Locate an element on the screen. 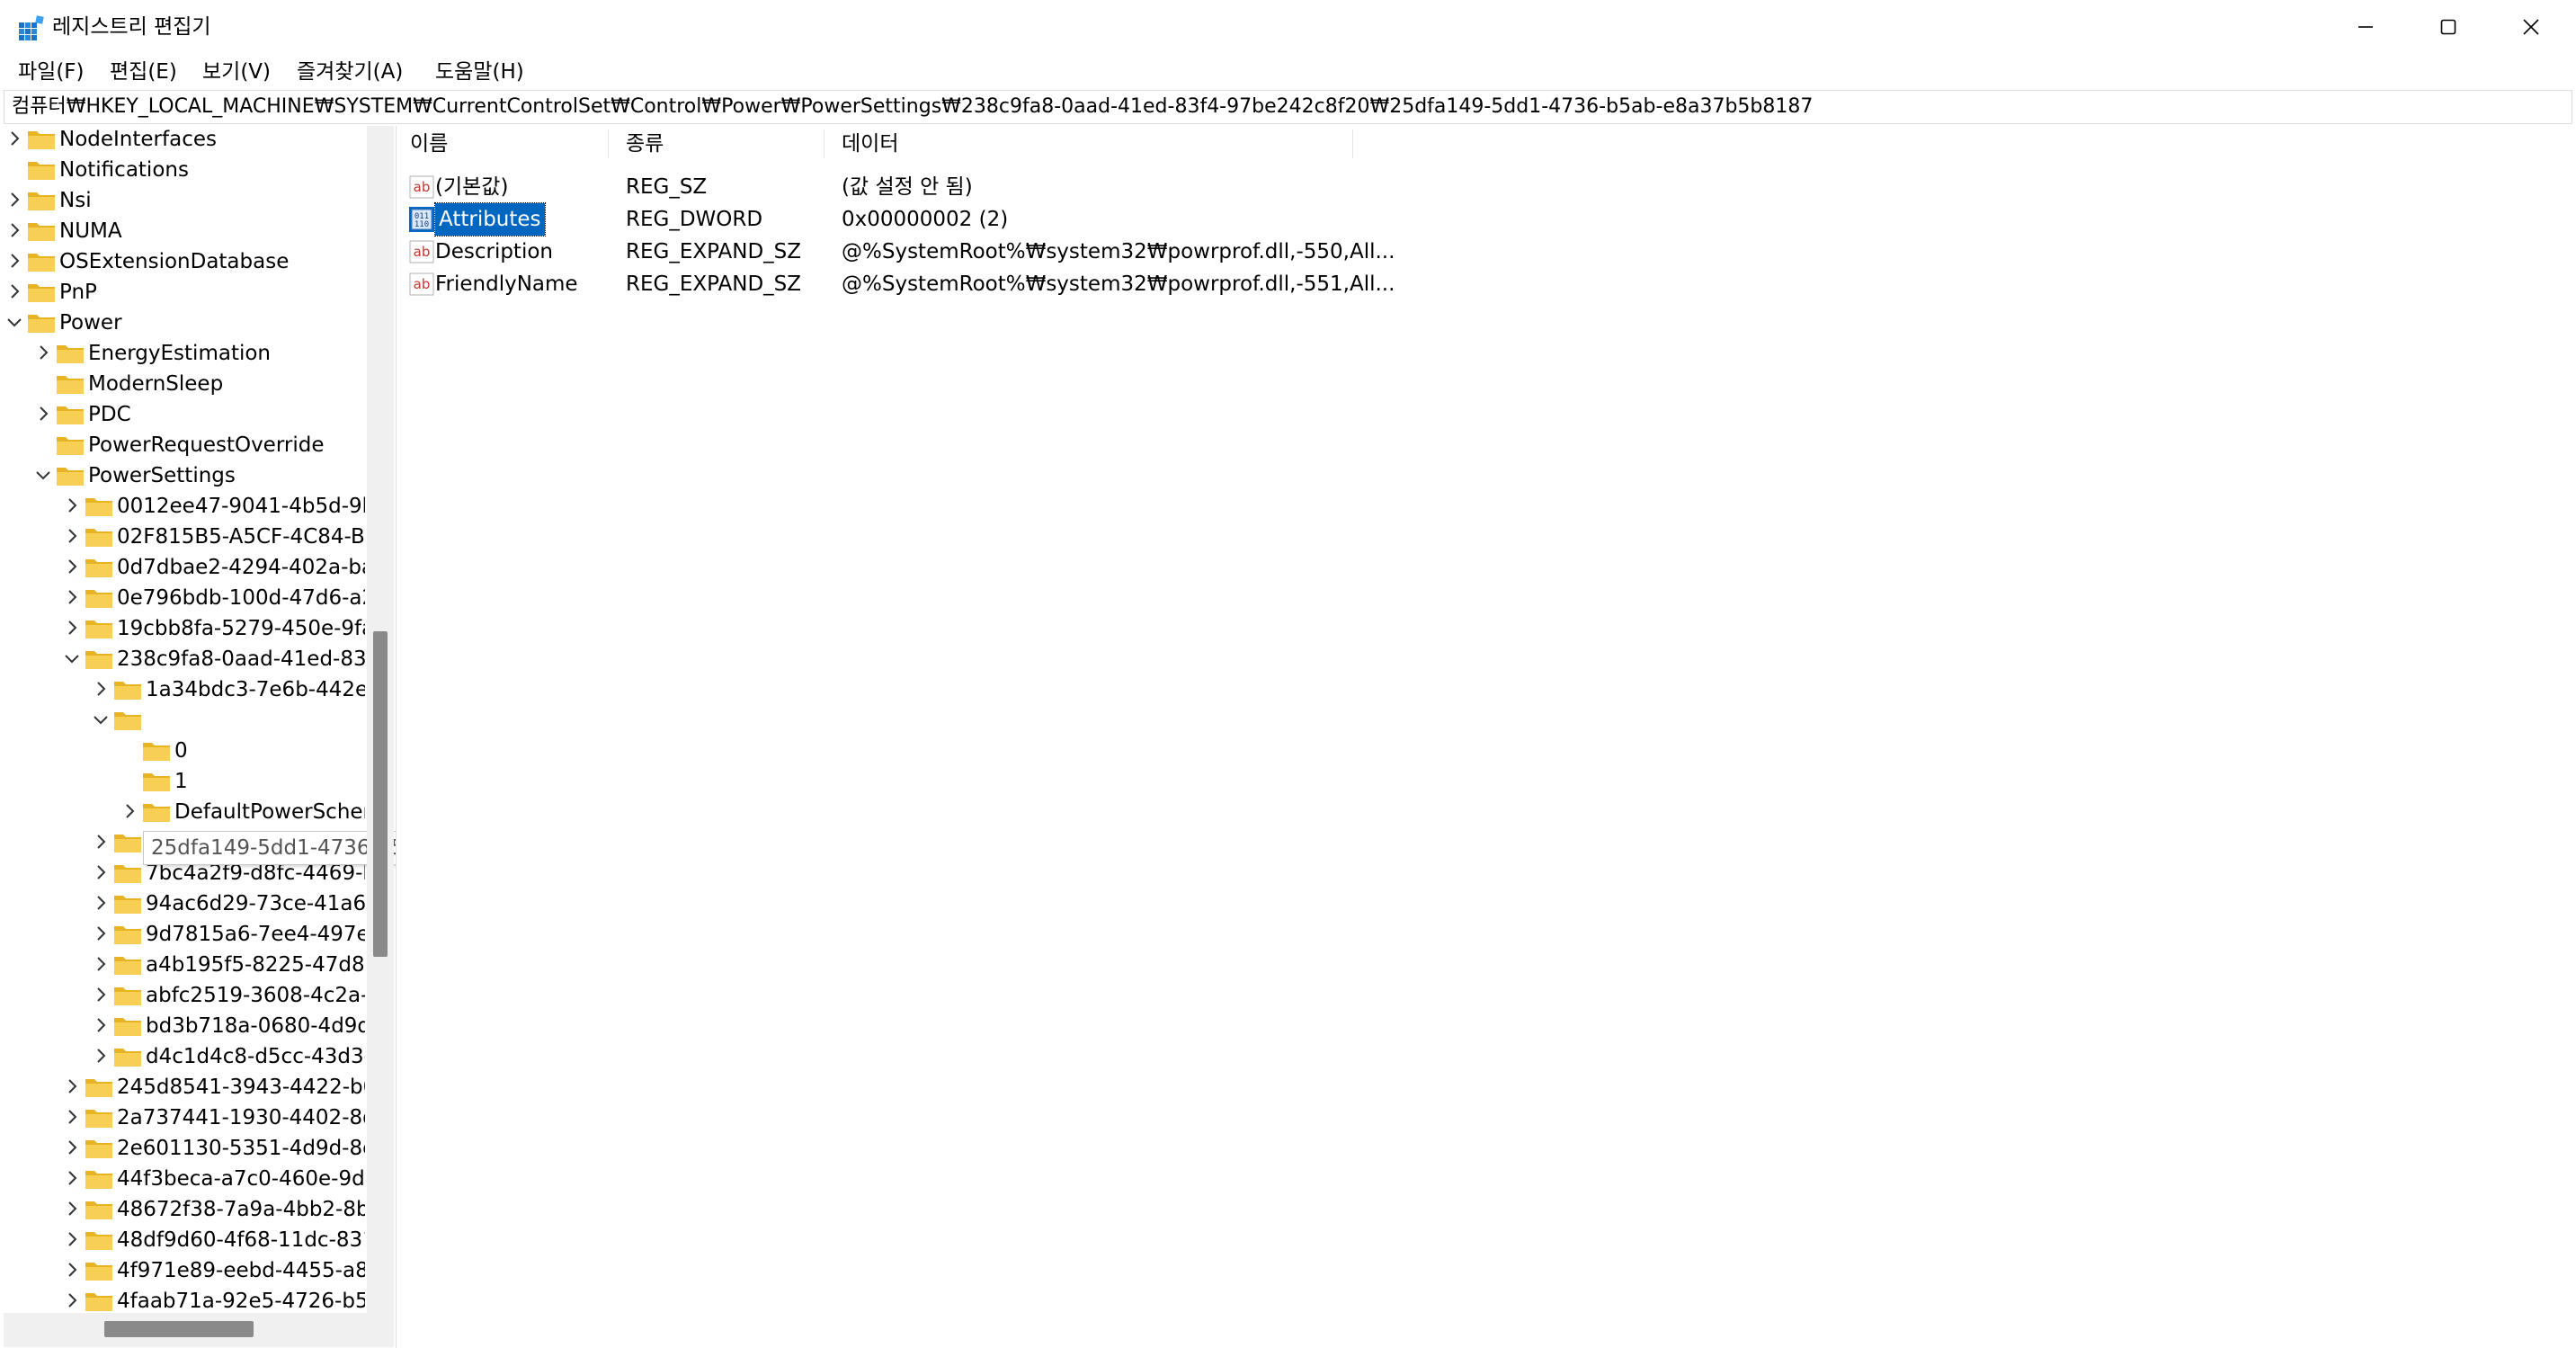 This screenshot has width=2576, height=1348. tree-item: 238c9fa8-0aad-41ed-83f4 is located at coordinates (185, 659).